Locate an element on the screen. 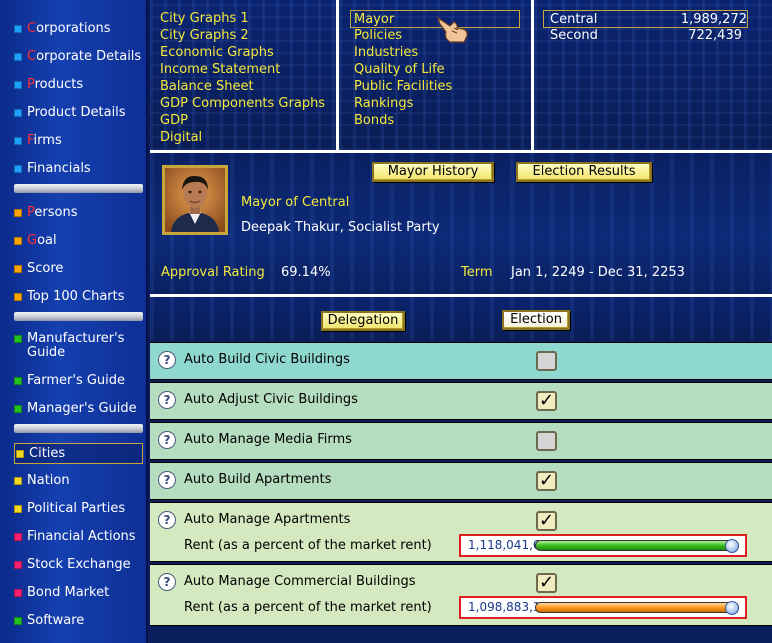  sidebar-item-farmer-s-guide: Farmer's Guide is located at coordinates (79, 381).